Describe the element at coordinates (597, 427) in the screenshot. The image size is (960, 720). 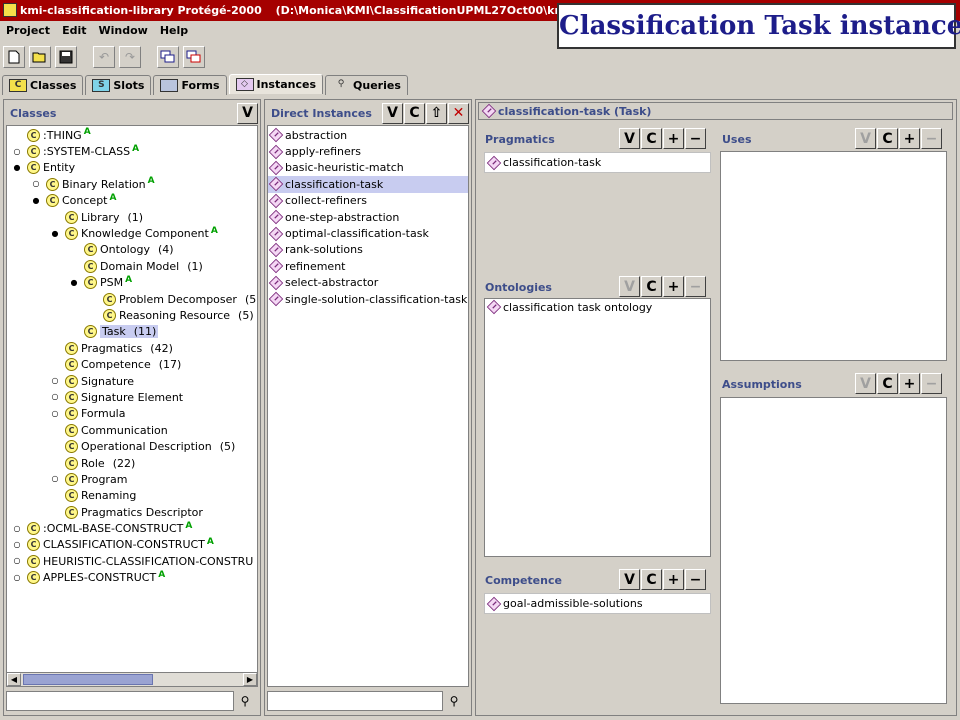
I see `ontologies-list: I classification task ontology` at that location.